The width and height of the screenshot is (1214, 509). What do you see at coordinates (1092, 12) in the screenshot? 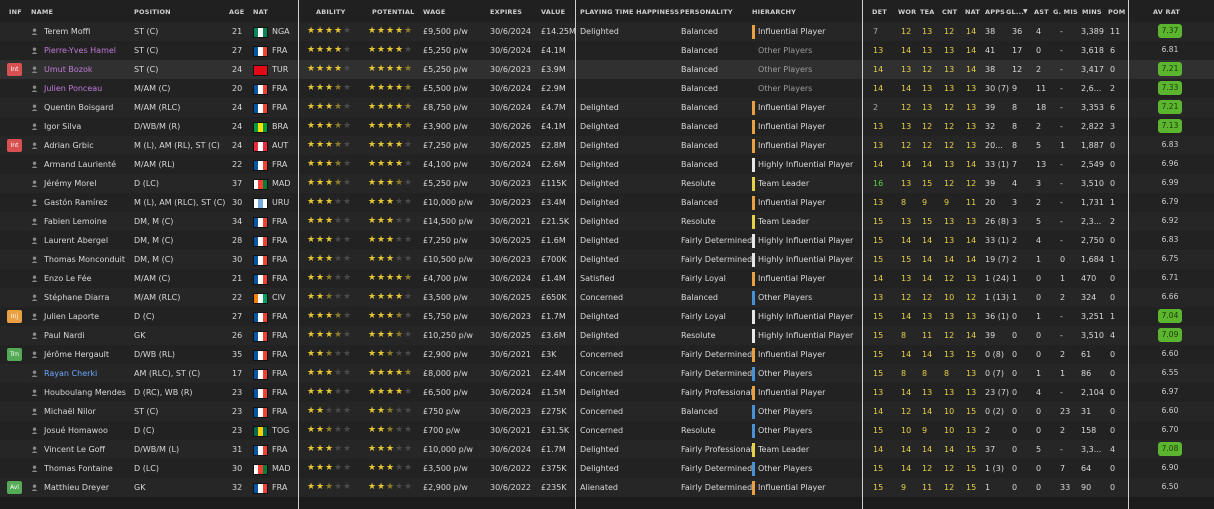
I see `col-mins-header: MINS` at bounding box center [1092, 12].